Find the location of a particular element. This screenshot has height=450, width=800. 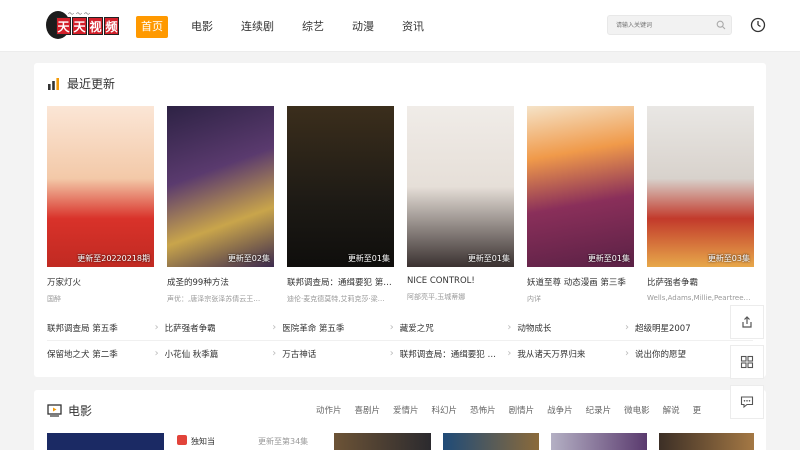

grid-icon is located at coordinates (747, 362).